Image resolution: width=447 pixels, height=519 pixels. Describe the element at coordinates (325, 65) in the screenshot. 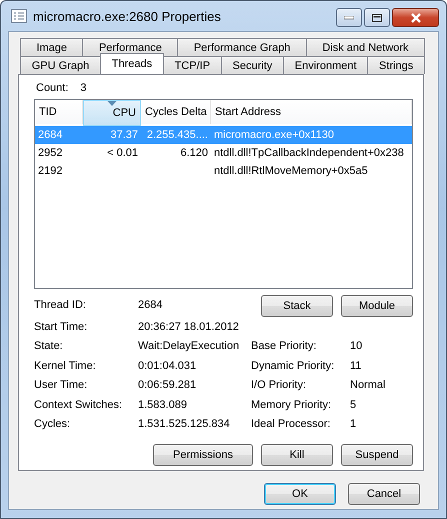

I see `tab: Environment` at that location.